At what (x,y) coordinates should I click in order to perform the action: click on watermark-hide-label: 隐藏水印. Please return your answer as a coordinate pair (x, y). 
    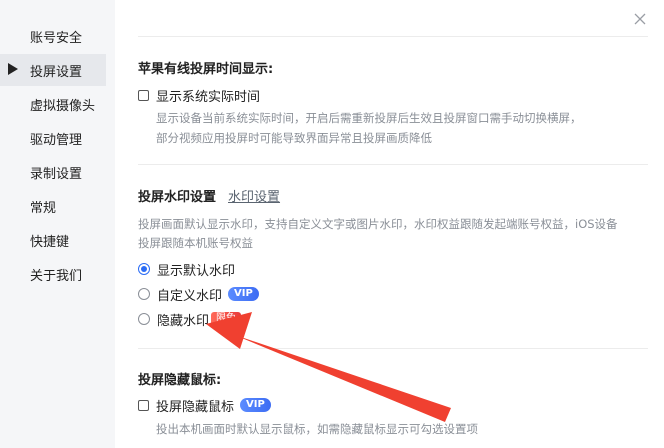
    Looking at the image, I should click on (183, 321).